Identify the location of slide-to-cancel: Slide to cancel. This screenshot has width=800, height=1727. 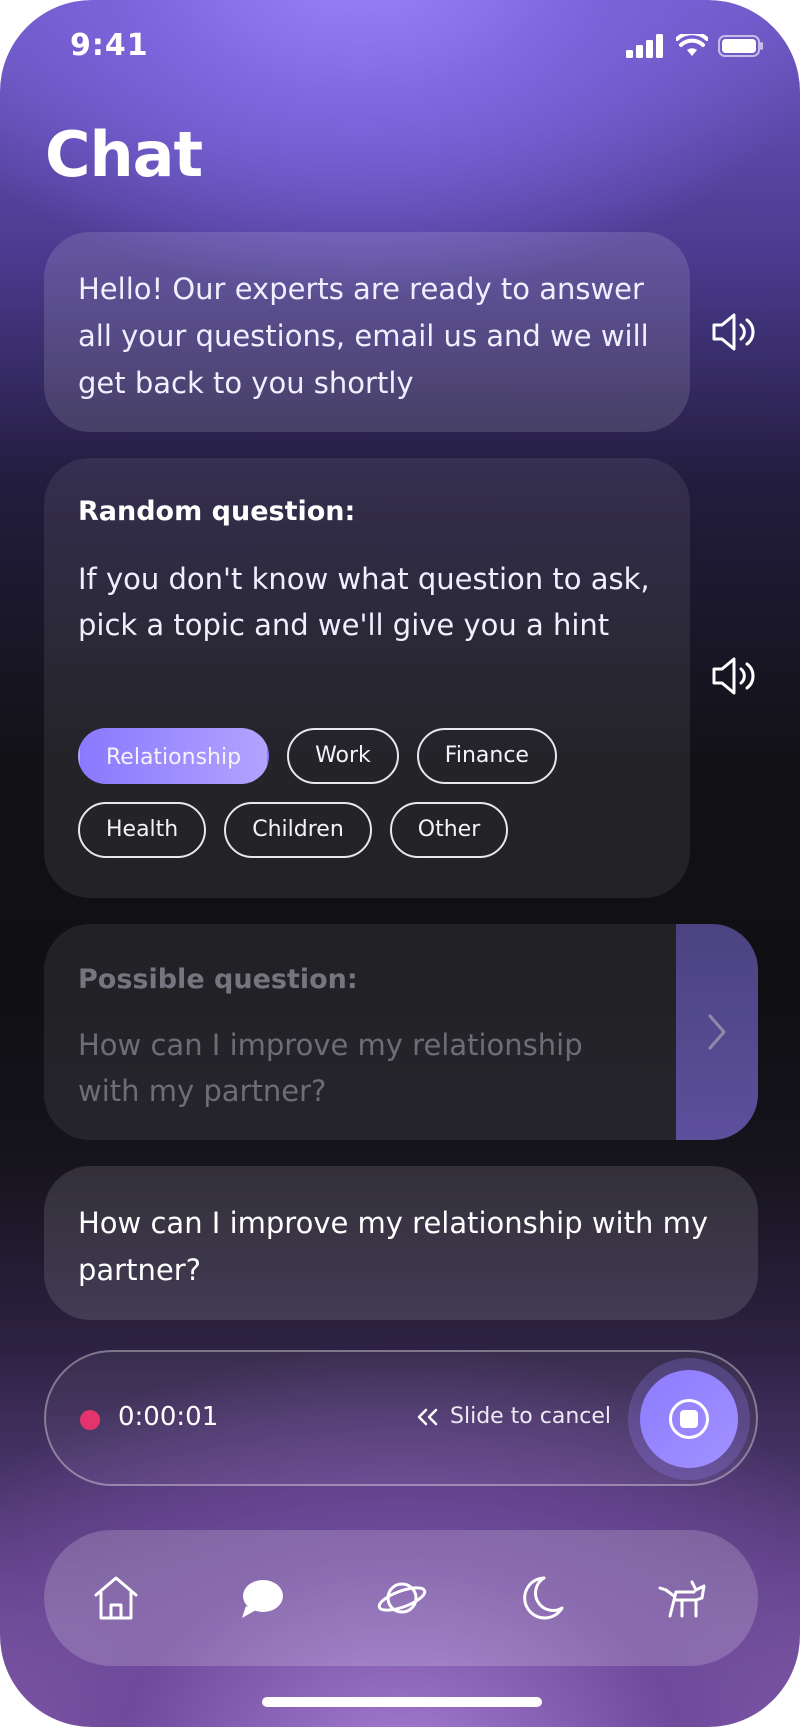
(513, 1416).